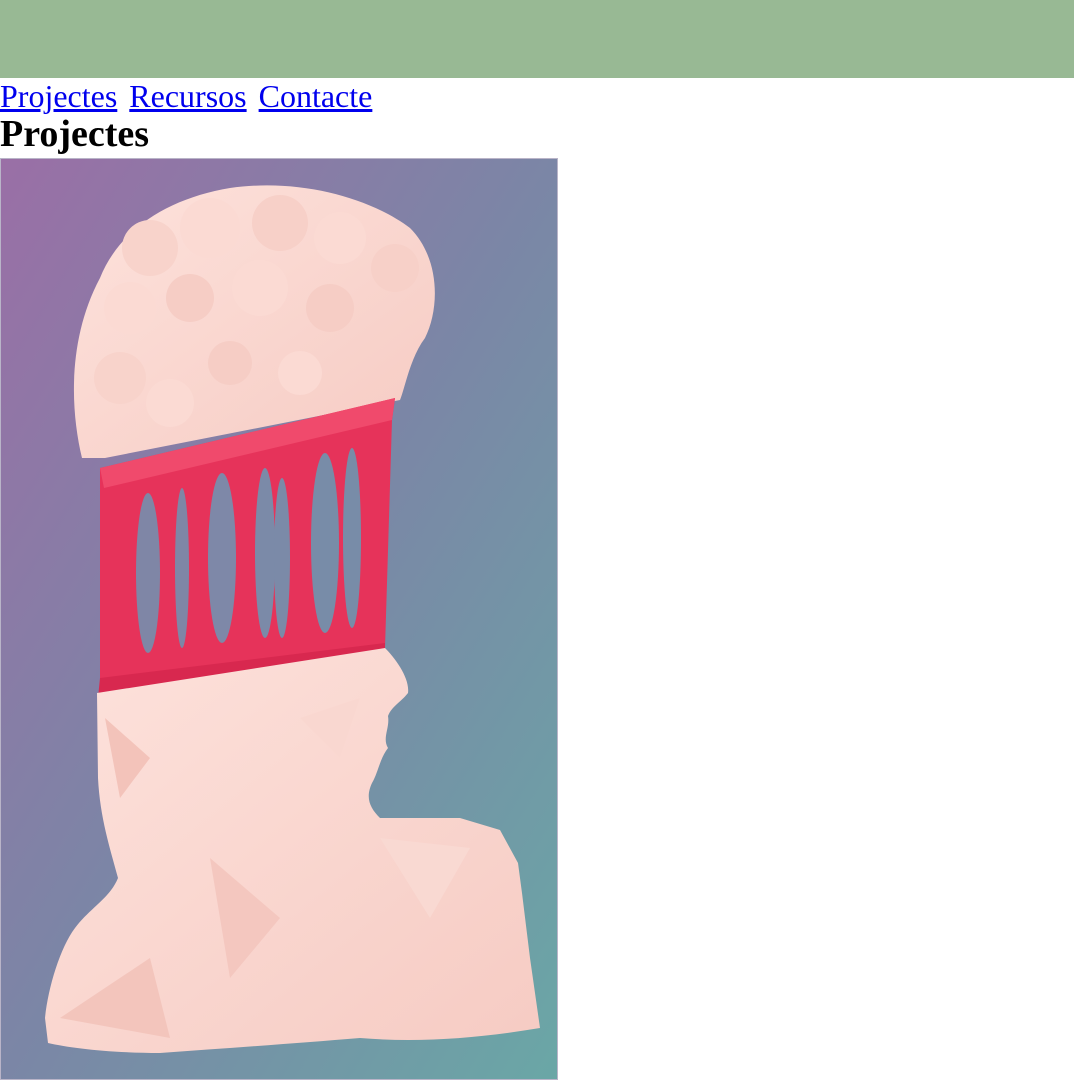 The width and height of the screenshot is (1074, 1088). I want to click on nav-link-projectes: Projectes, so click(58, 96).